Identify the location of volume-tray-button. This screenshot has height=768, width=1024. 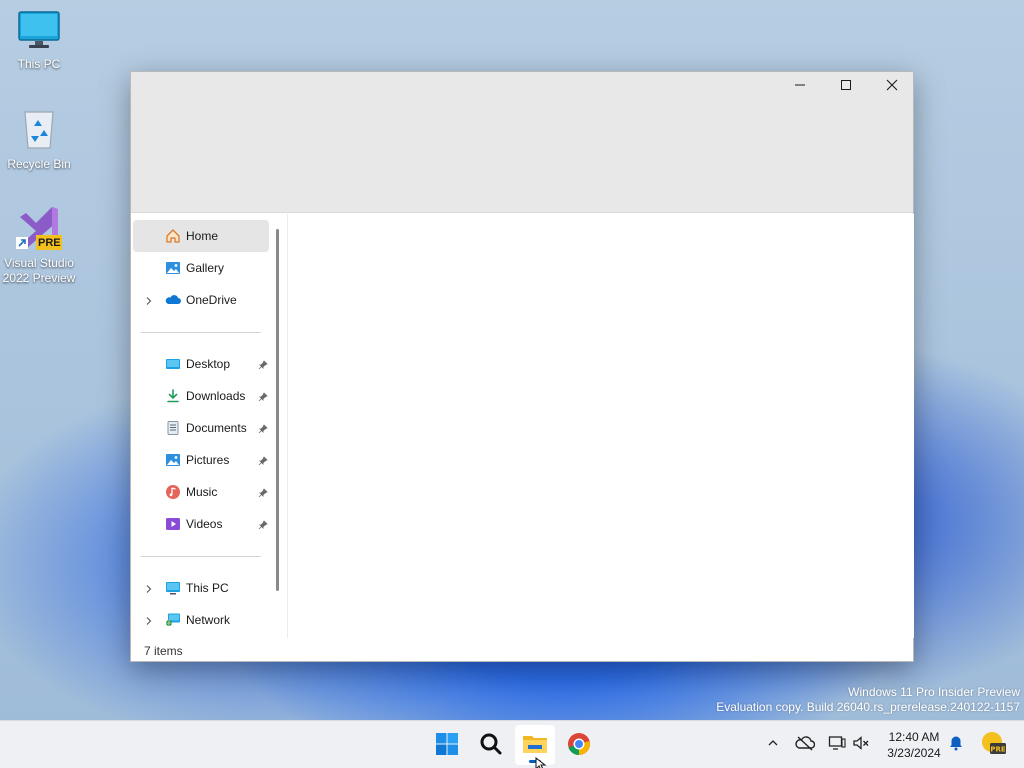
(861, 744).